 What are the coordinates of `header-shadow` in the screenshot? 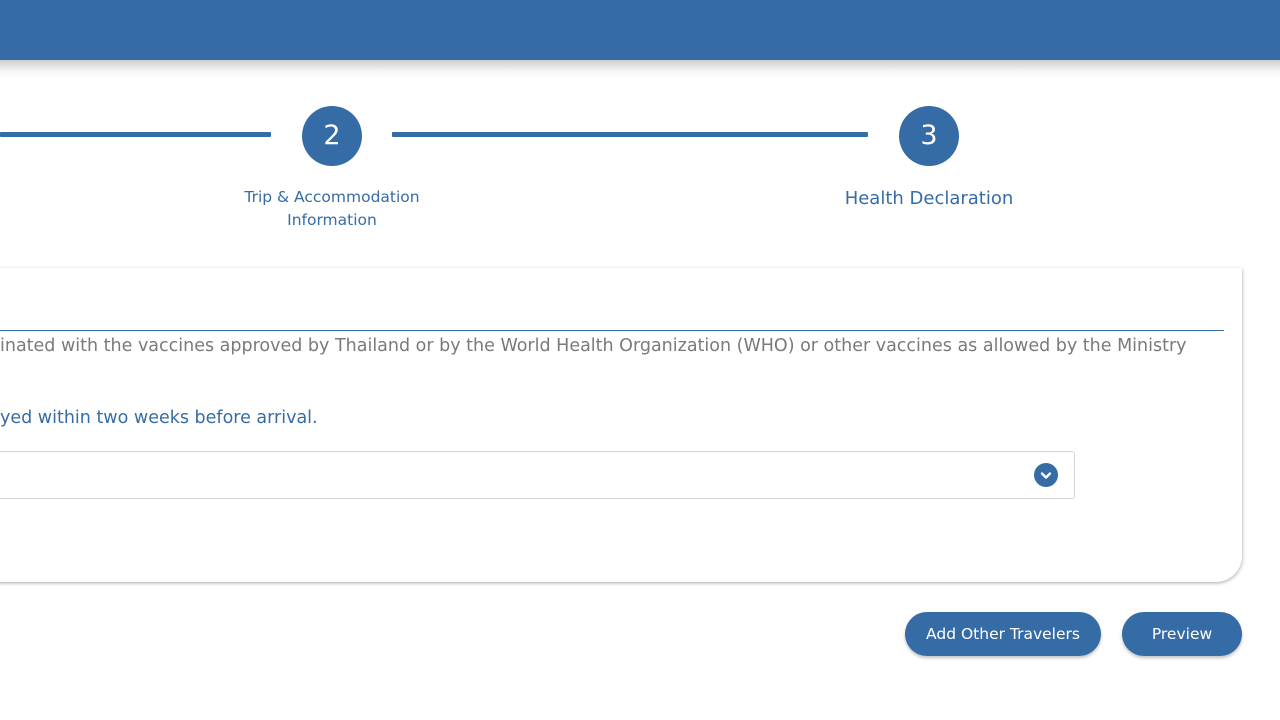 It's located at (640, 69).